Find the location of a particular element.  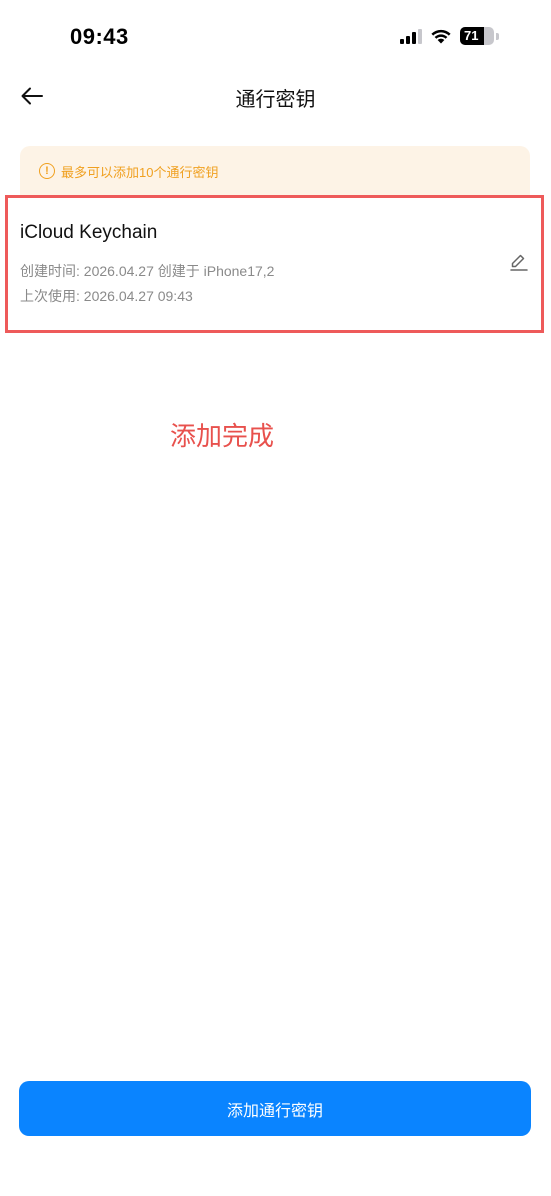

battery-cap is located at coordinates (497, 36).